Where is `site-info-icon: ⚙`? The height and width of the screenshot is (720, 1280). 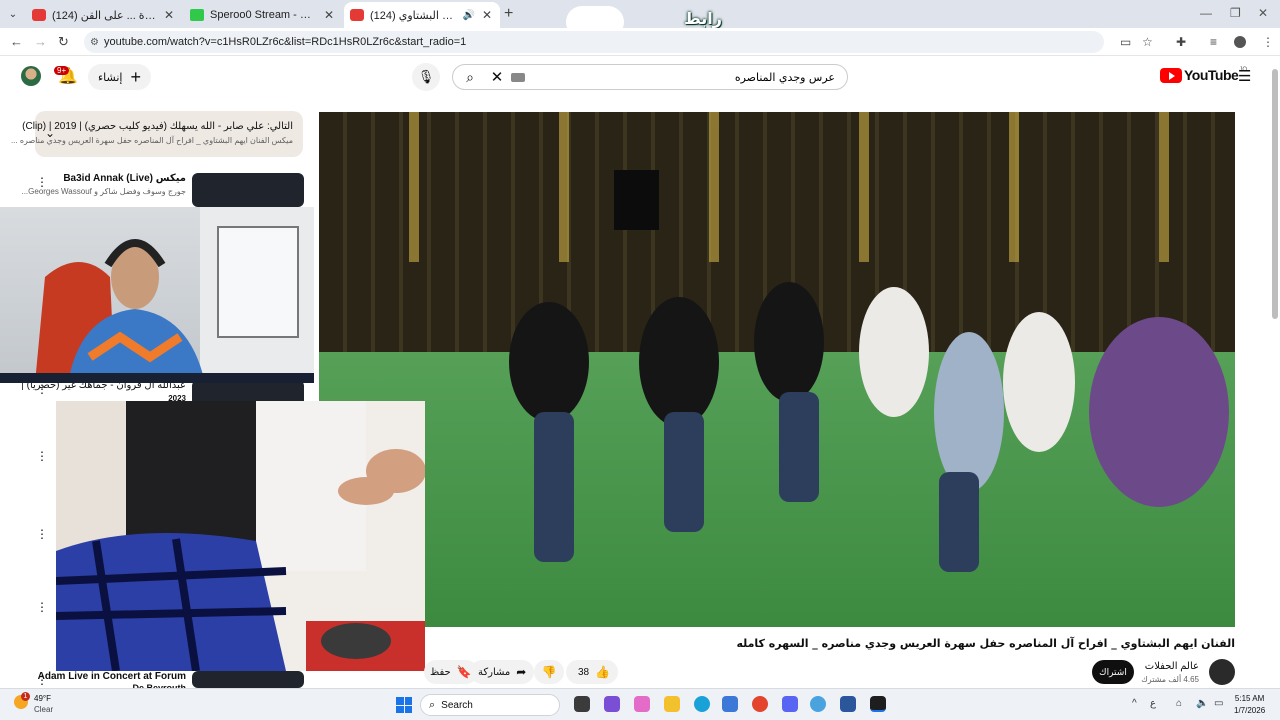
site-info-icon: ⚙ is located at coordinates (94, 42).